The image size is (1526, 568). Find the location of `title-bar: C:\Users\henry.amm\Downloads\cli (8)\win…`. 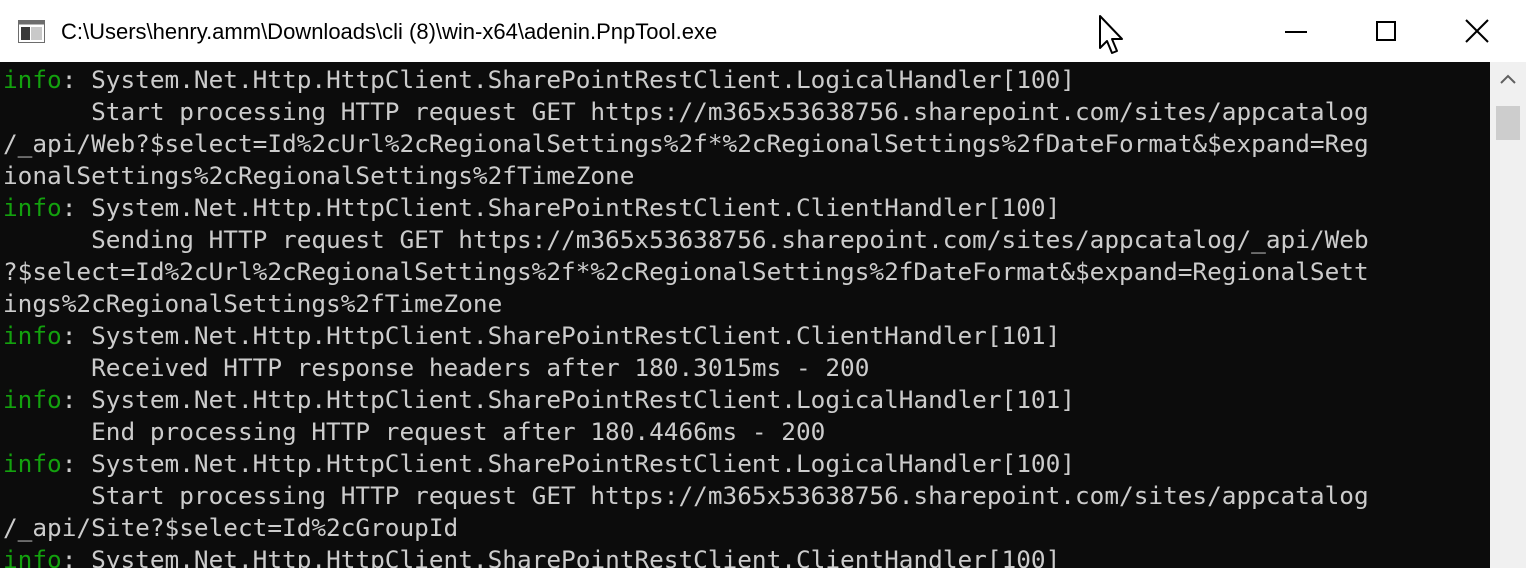

title-bar: C:\Users\henry.amm\Downloads\cli (8)\win… is located at coordinates (763, 31).